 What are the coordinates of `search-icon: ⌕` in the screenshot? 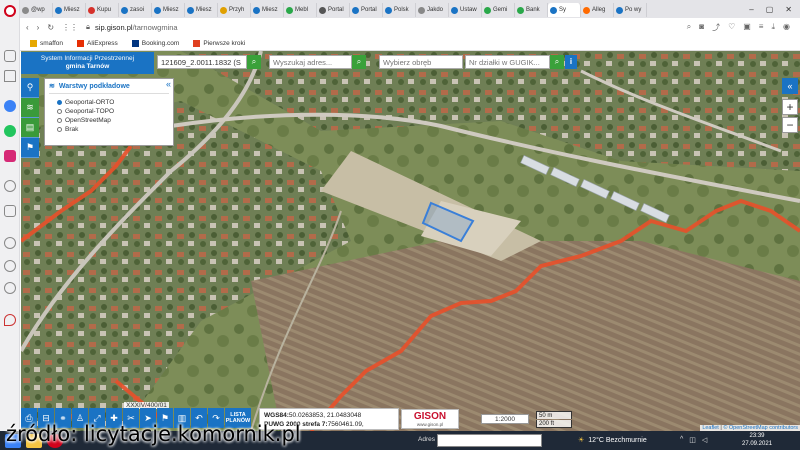 It's located at (689, 27).